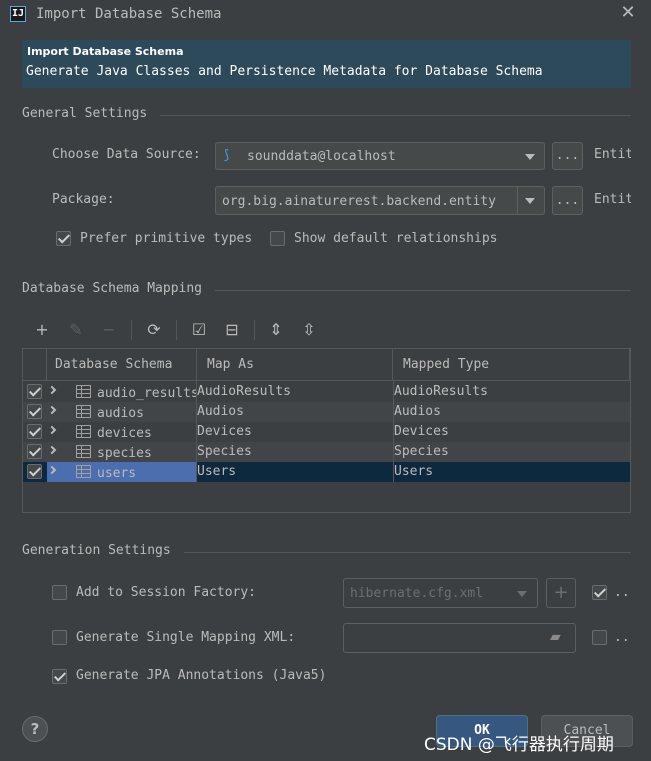 Image resolution: width=651 pixels, height=761 pixels. I want to click on session-factory-checkbox, so click(59, 592).